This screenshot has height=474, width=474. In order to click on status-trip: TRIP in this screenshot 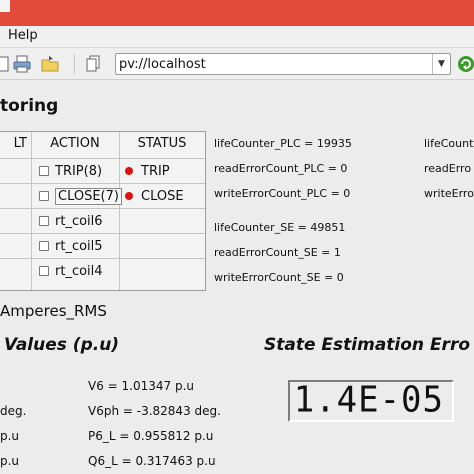, I will do `click(147, 171)`.